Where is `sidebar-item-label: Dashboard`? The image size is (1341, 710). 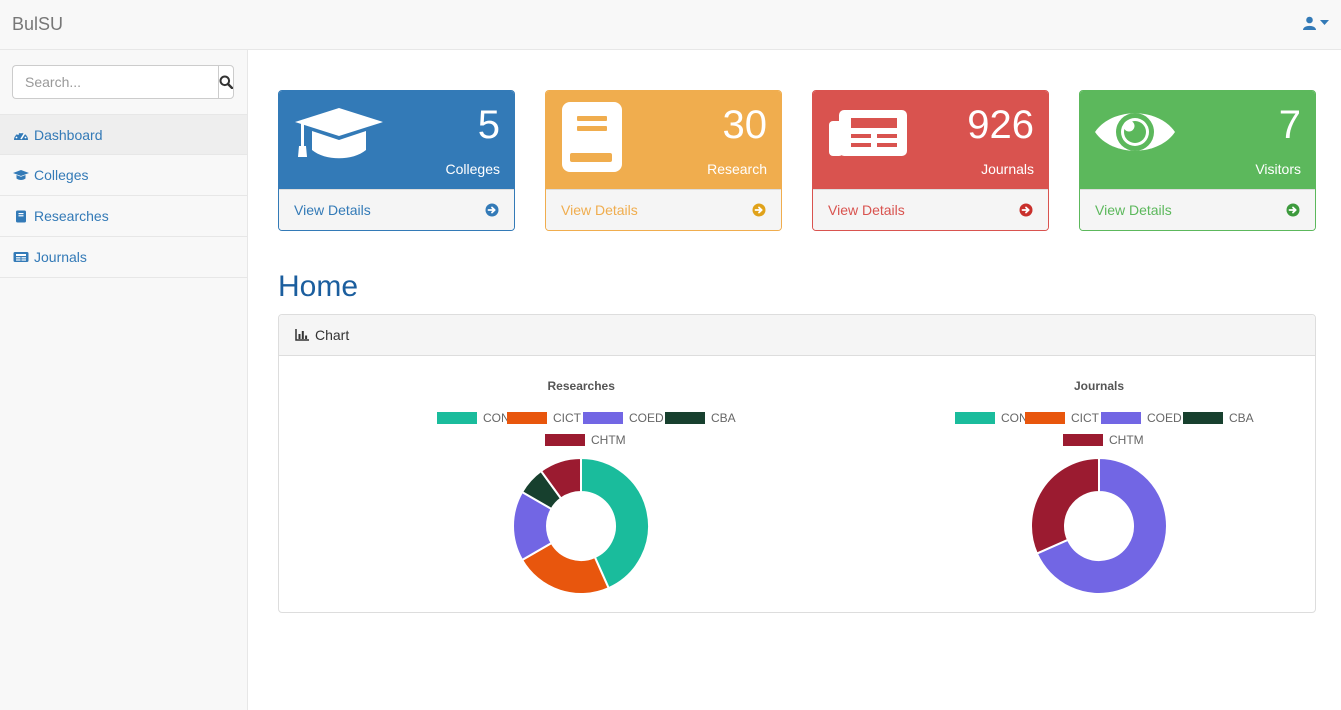
sidebar-item-label: Dashboard is located at coordinates (68, 135).